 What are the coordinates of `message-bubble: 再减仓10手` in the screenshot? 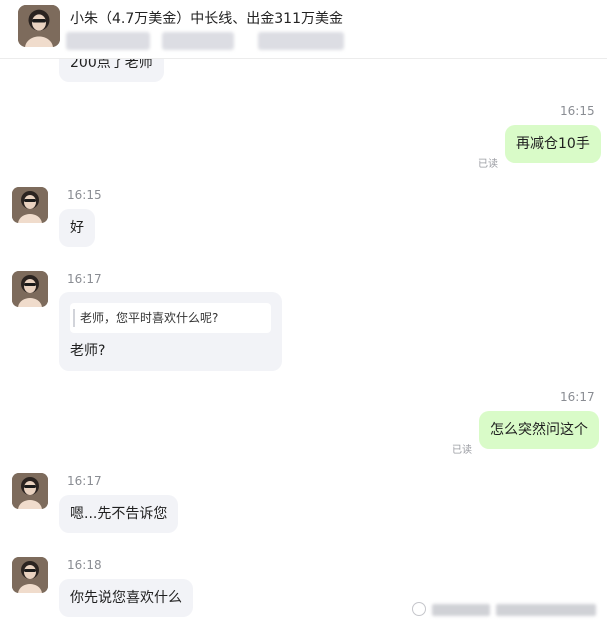 It's located at (553, 144).